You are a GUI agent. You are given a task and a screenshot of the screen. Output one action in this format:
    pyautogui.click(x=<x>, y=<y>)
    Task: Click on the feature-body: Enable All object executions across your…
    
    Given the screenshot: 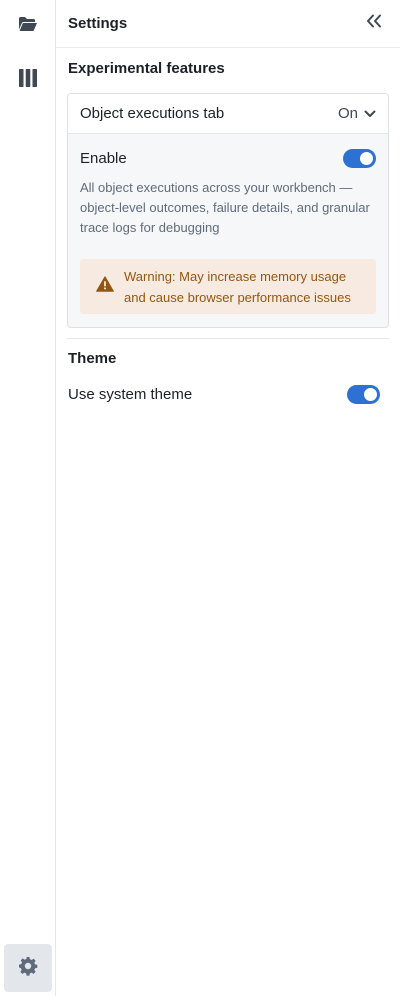 What is the action you would take?
    pyautogui.click(x=228, y=224)
    